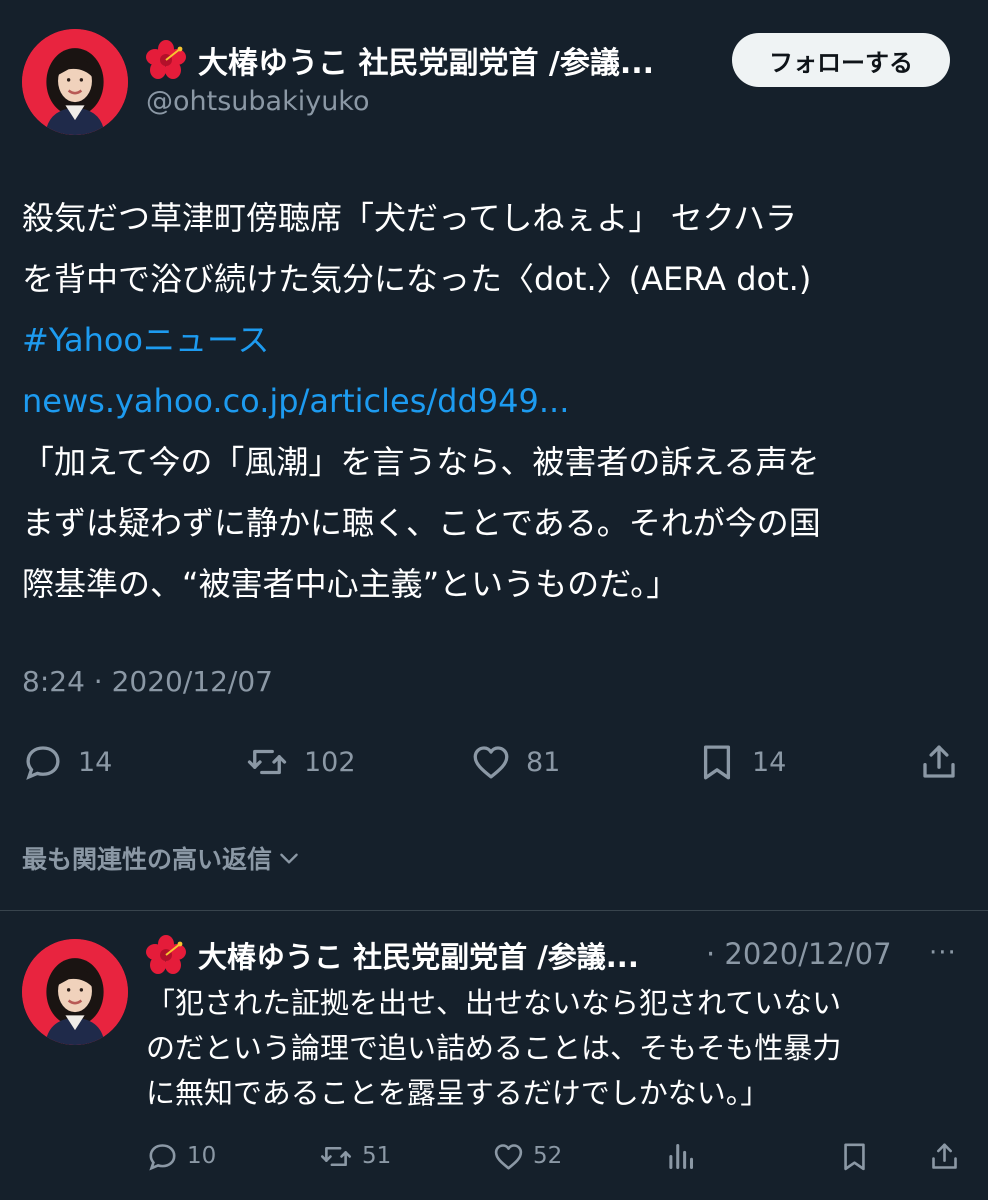 The height and width of the screenshot is (1200, 988). I want to click on reply-author-avatar, so click(75, 992).